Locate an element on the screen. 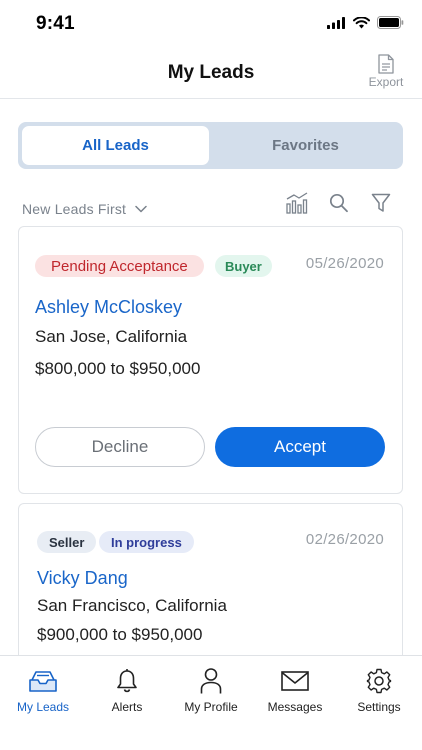  export-label: Export is located at coordinates (386, 82).